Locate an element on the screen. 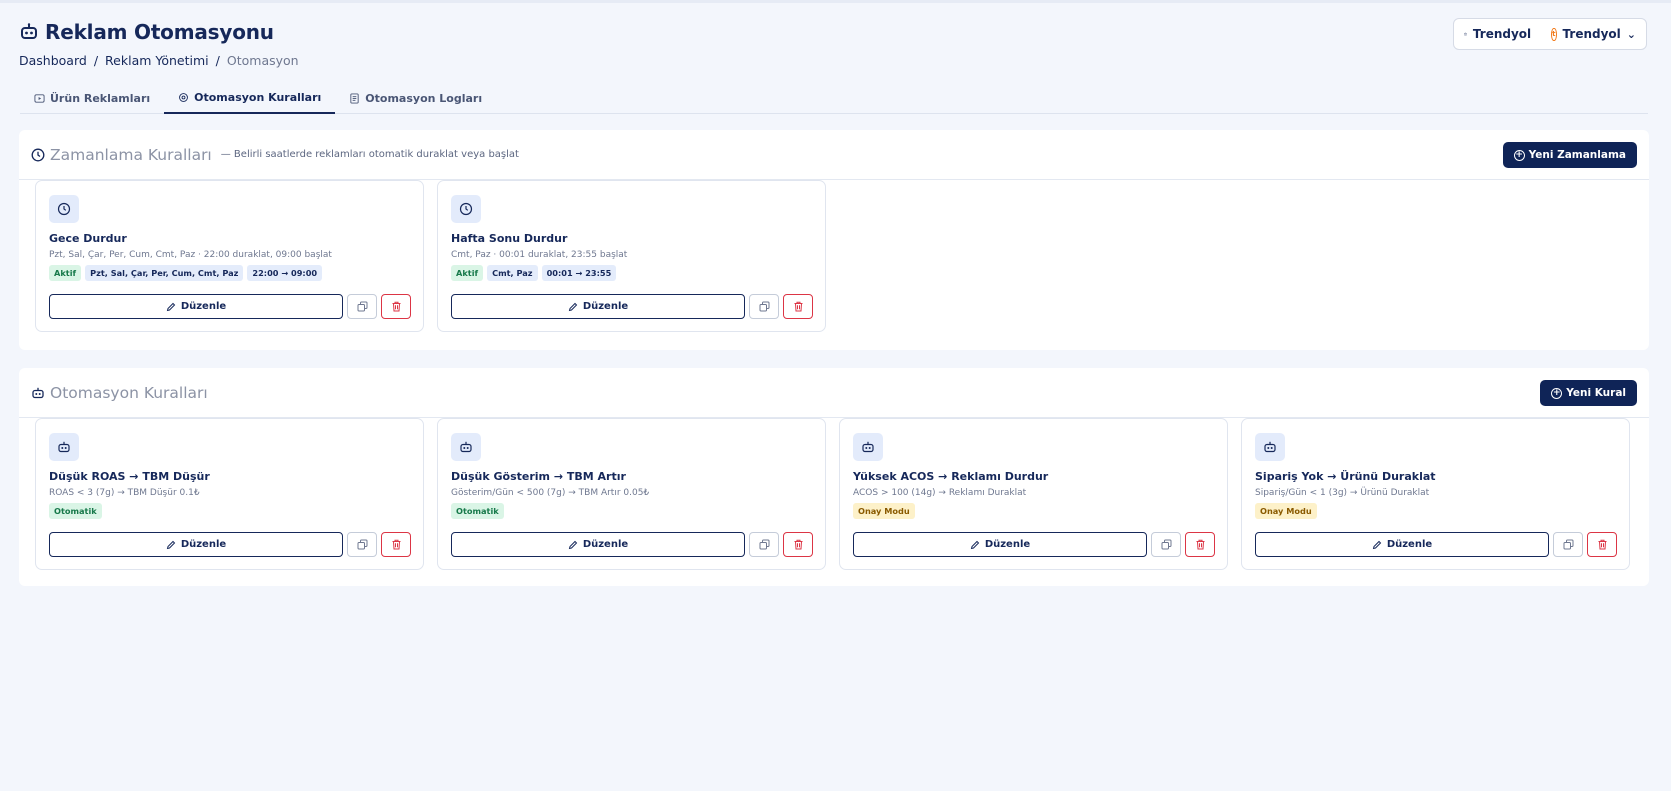 The image size is (1671, 791). rule-name: Gece Durdur is located at coordinates (88, 238).